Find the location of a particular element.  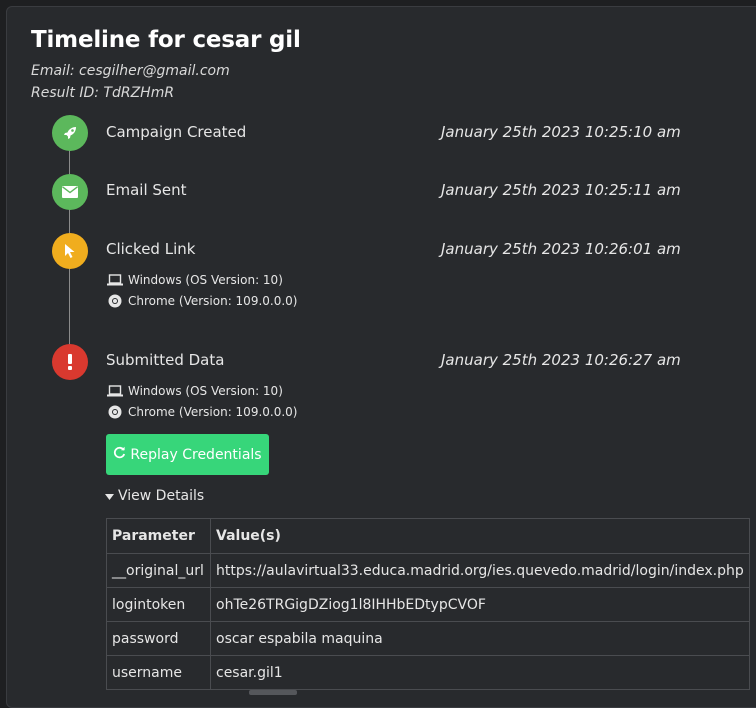

exclamation-icon is located at coordinates (70, 362).